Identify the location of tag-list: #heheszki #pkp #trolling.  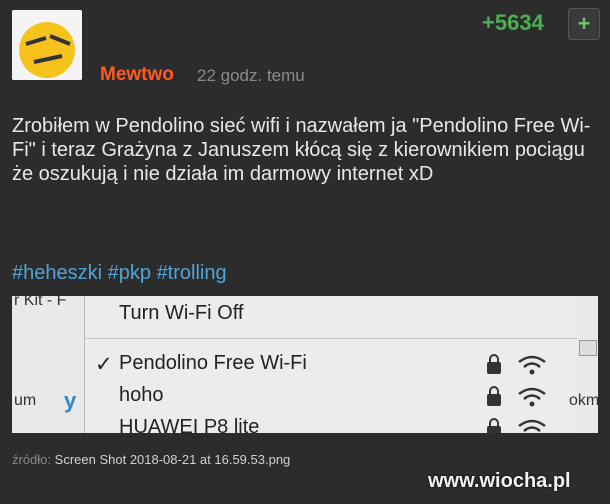
(119, 273).